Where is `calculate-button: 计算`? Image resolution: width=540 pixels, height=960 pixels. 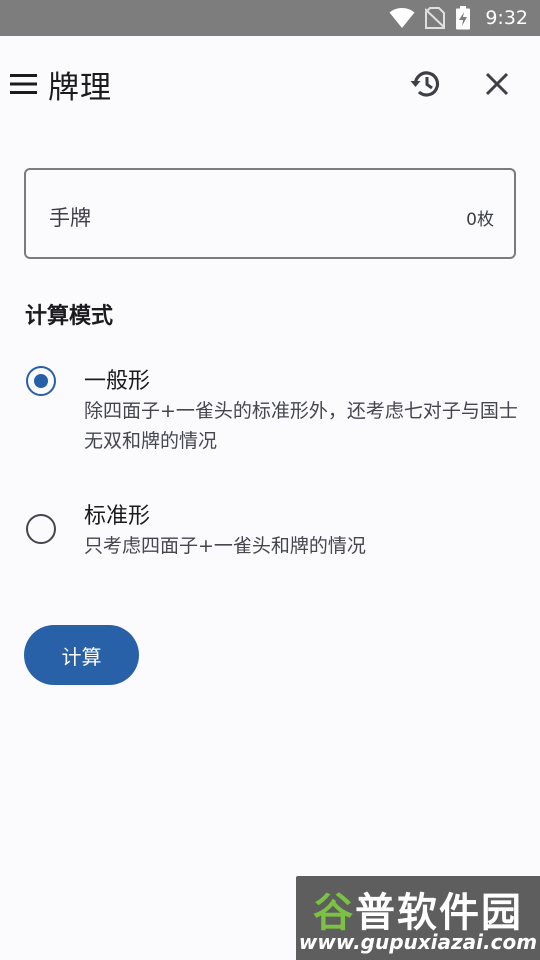
calculate-button: 计算 is located at coordinates (81, 655).